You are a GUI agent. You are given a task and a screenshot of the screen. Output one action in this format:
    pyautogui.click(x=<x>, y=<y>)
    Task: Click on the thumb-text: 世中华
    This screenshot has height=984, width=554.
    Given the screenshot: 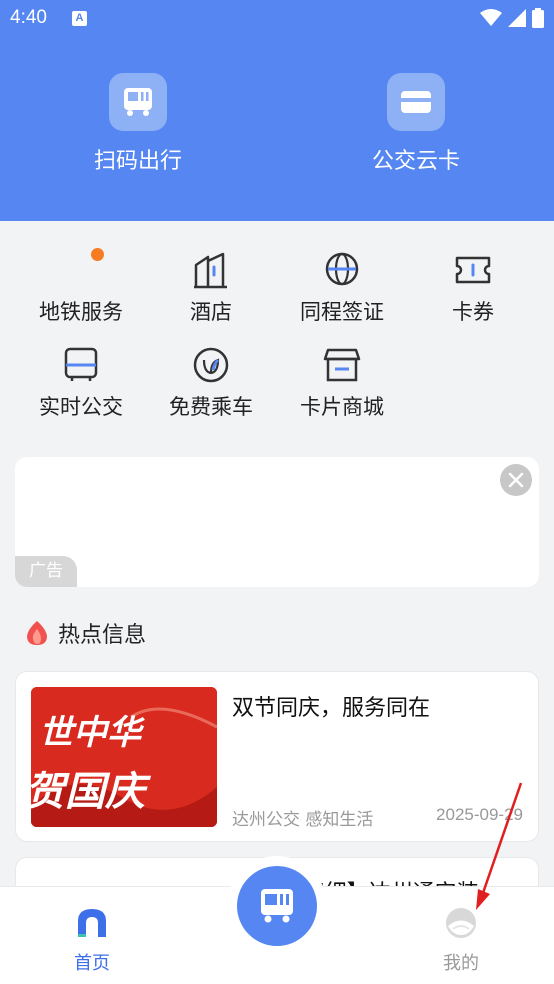 What is the action you would take?
    pyautogui.click(x=90, y=733)
    